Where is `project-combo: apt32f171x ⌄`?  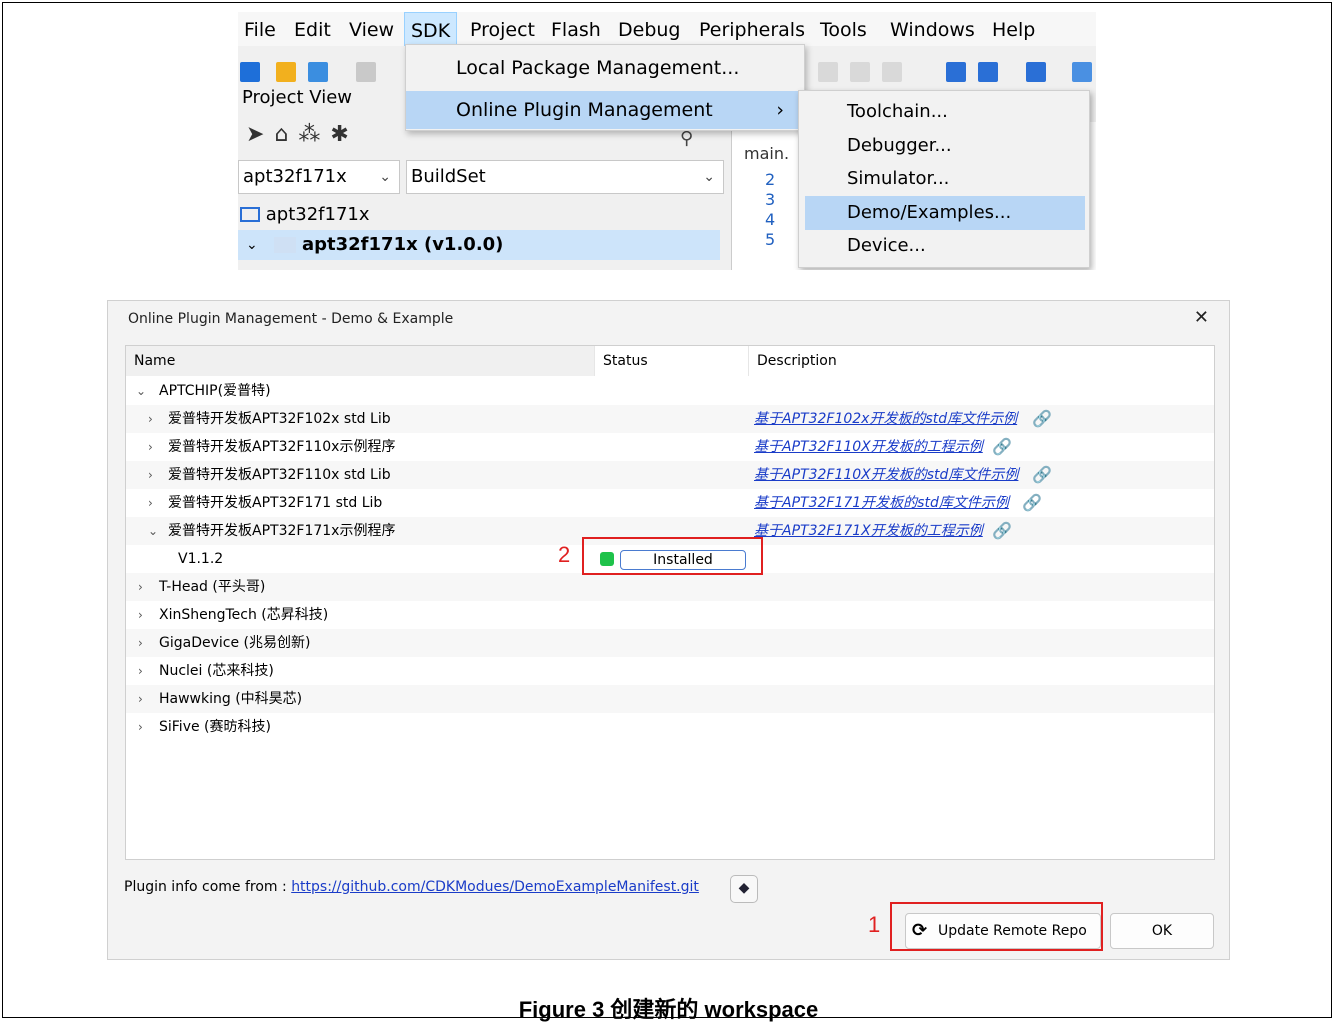 project-combo: apt32f171x ⌄ is located at coordinates (319, 177).